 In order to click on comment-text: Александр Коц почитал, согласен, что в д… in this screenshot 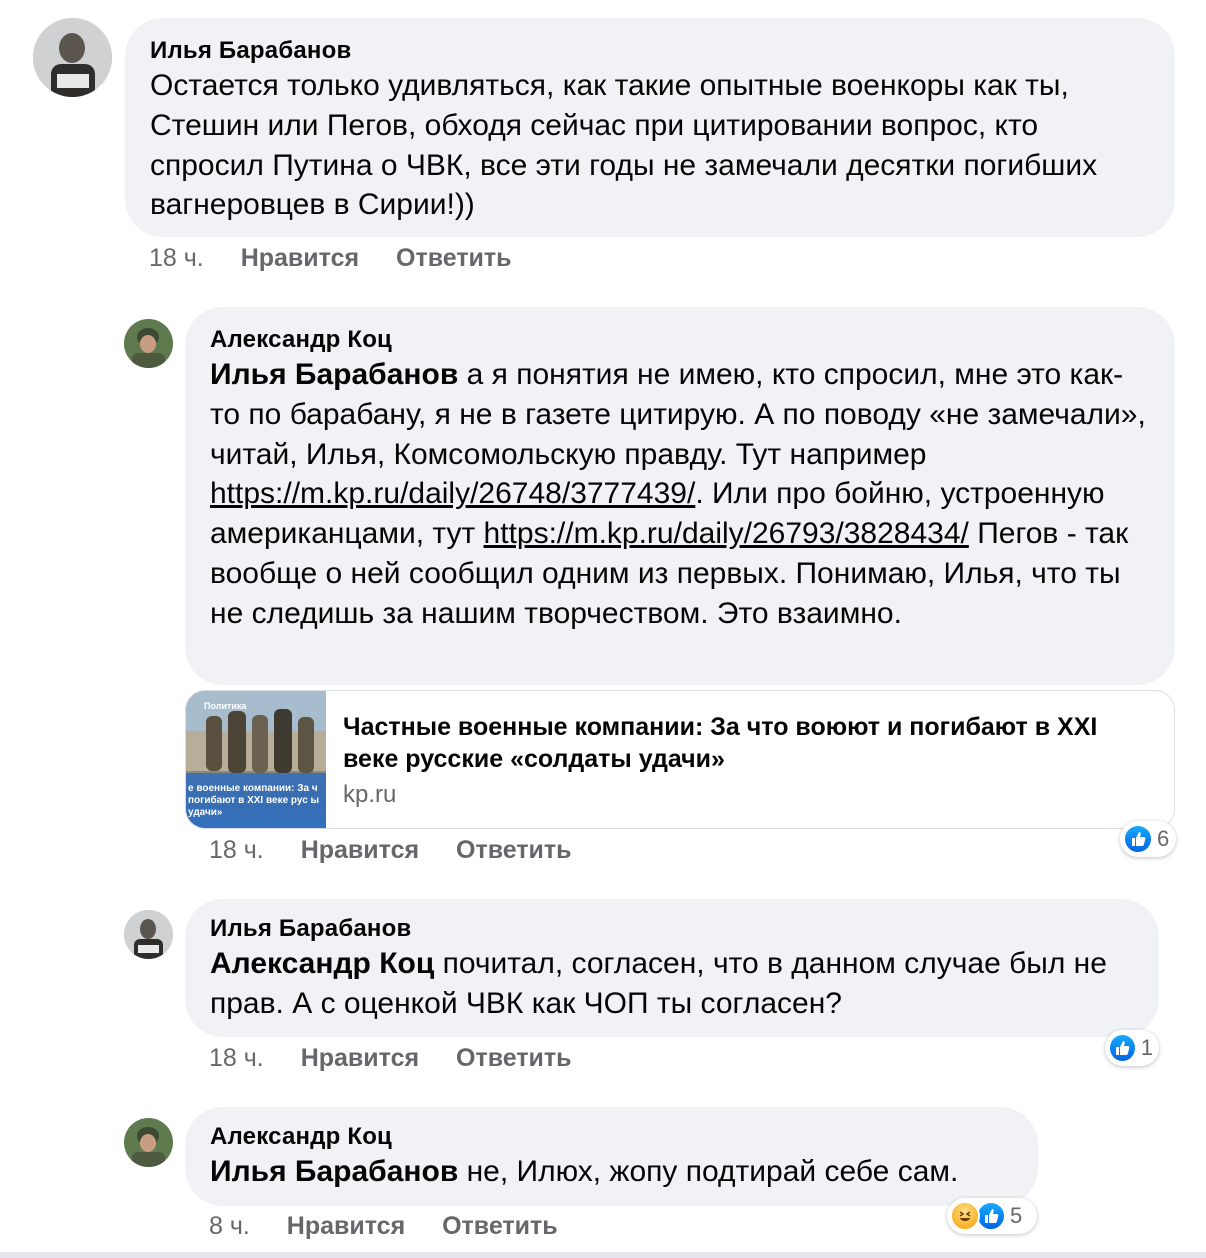, I will do `click(672, 984)`.